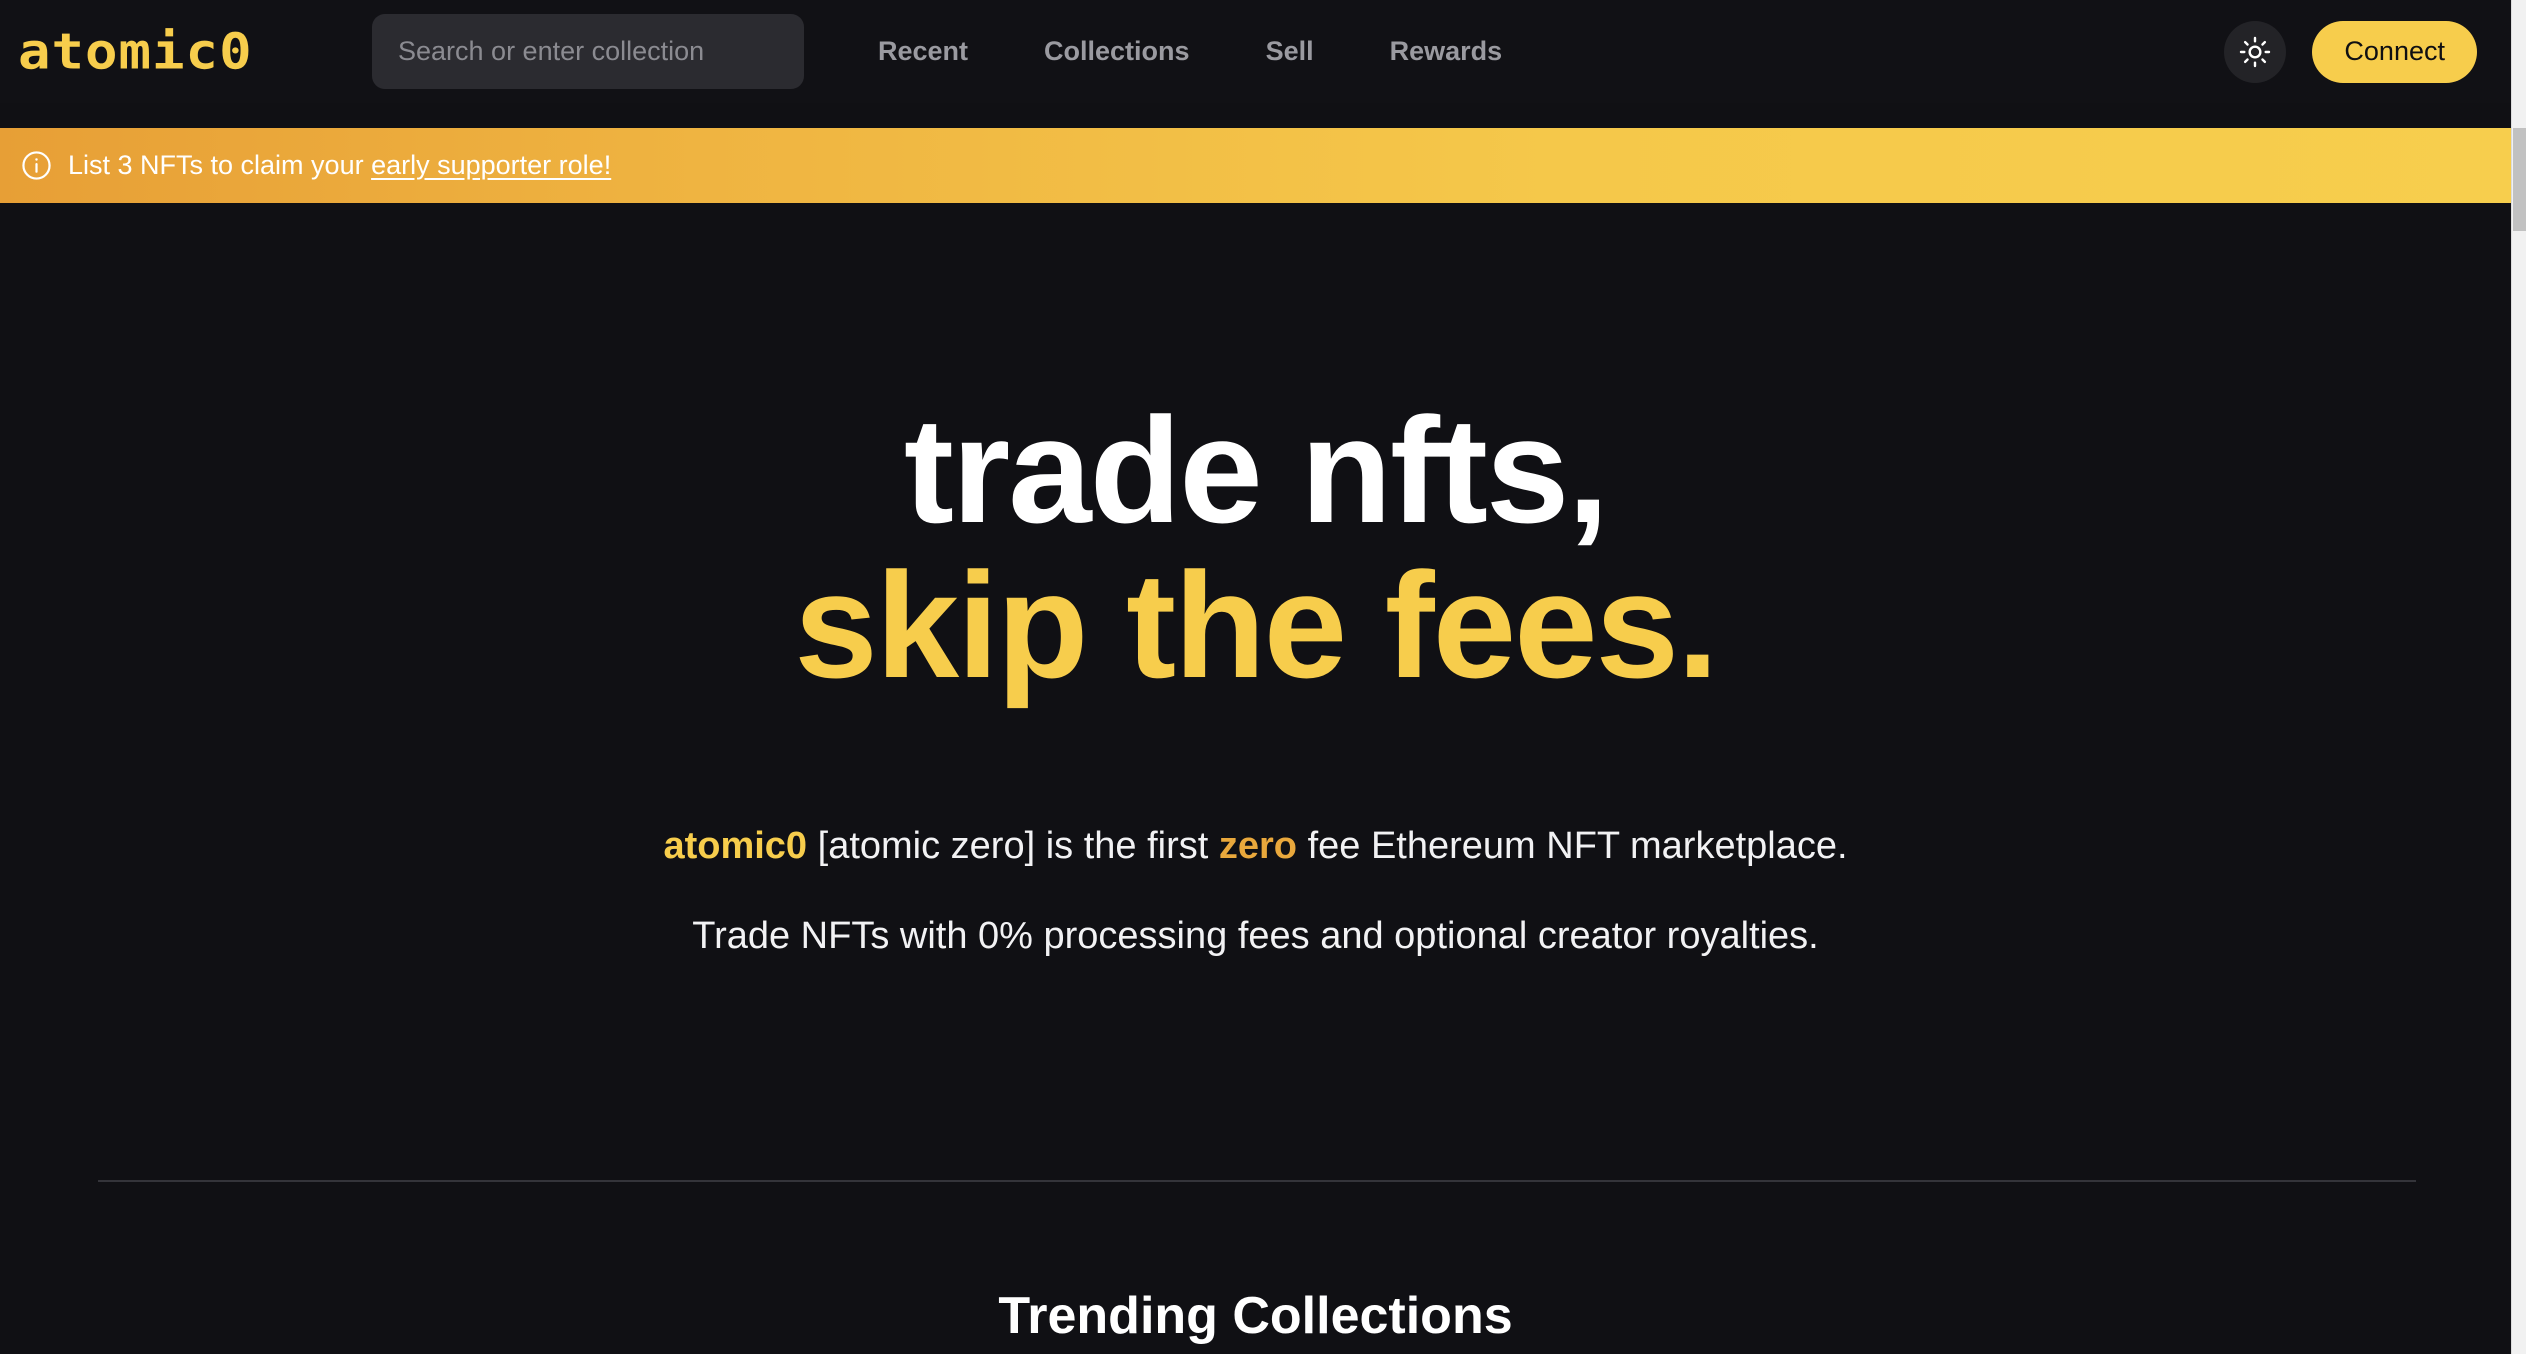  I want to click on theme-toggle-button, so click(2255, 51).